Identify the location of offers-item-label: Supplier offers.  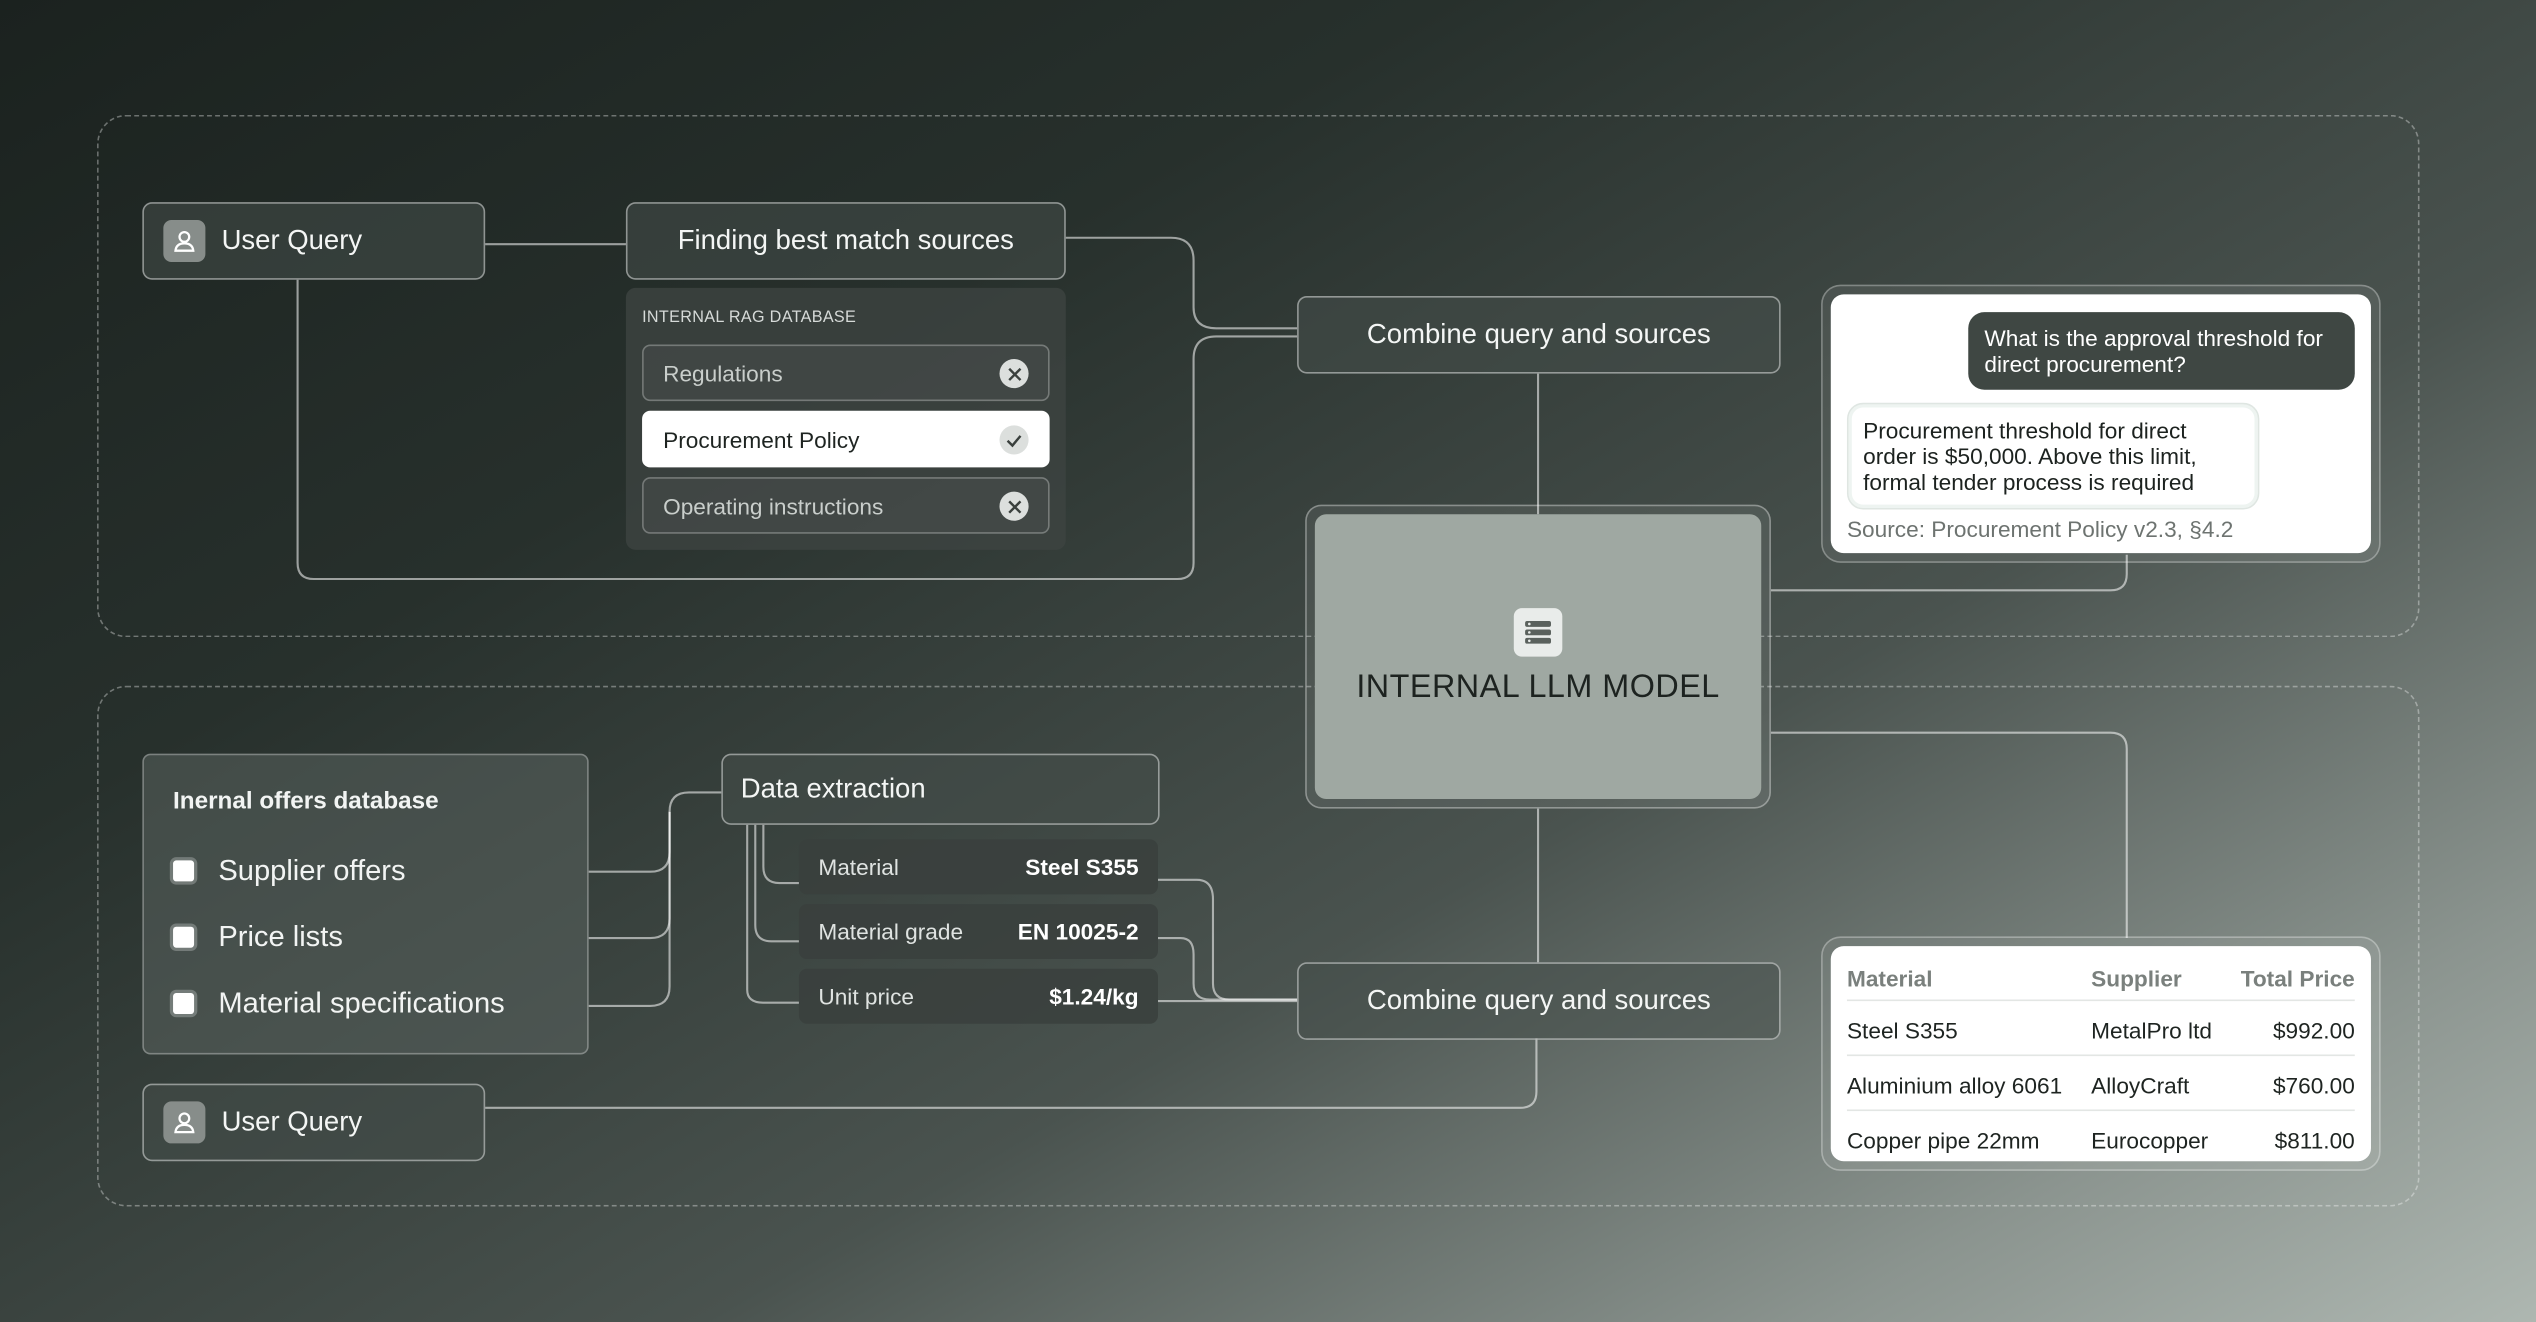
(312, 870).